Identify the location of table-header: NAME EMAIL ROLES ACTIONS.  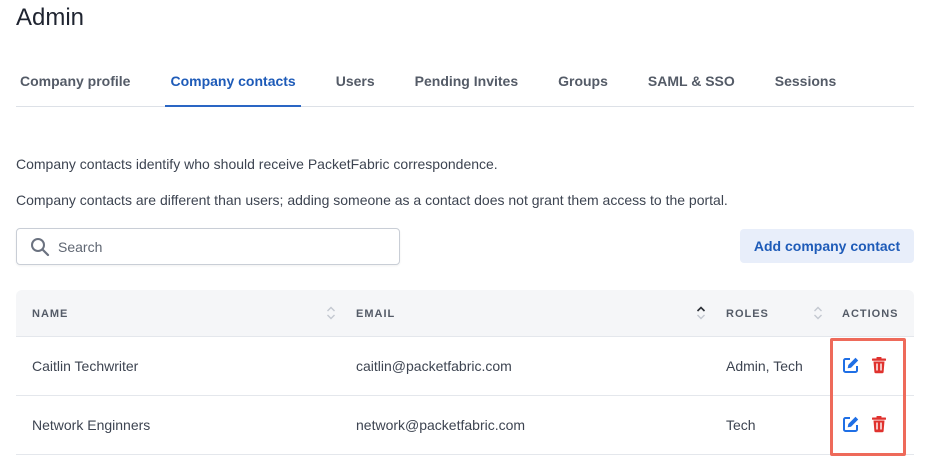
(465, 313).